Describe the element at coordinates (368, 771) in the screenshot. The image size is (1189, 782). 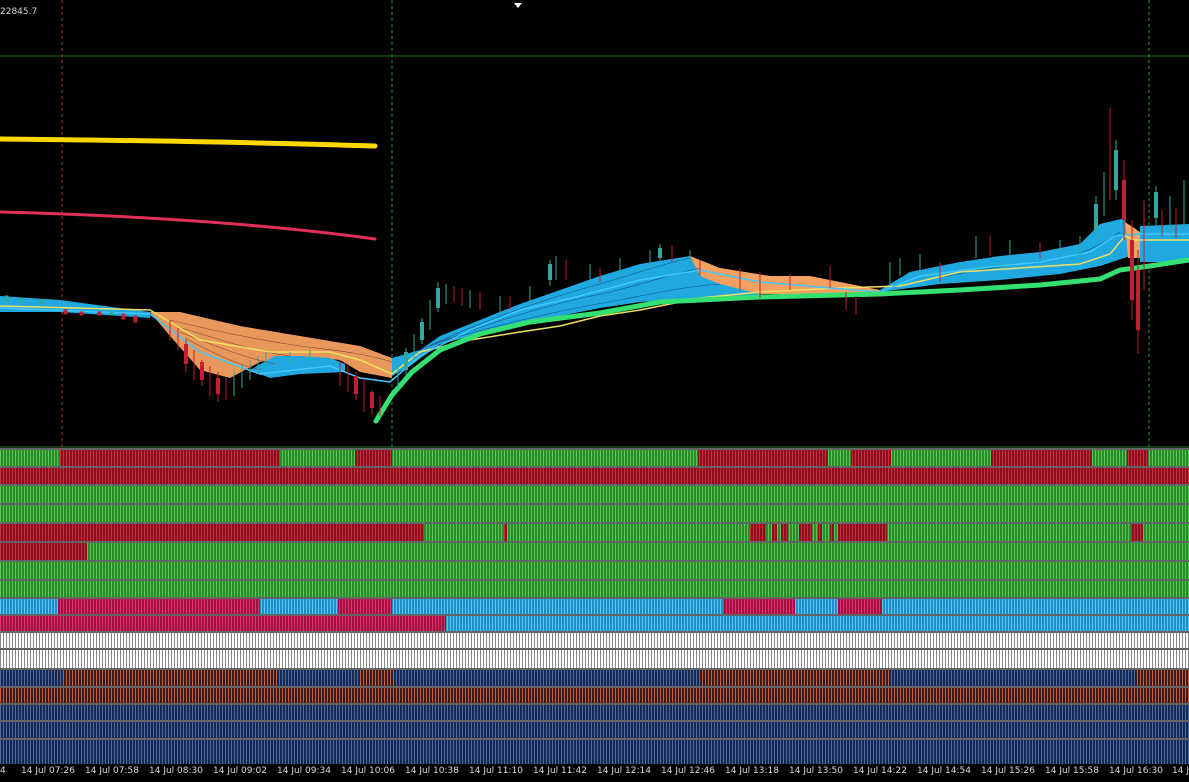
I see `time-axis-label: 14 Jul 10:06` at that location.